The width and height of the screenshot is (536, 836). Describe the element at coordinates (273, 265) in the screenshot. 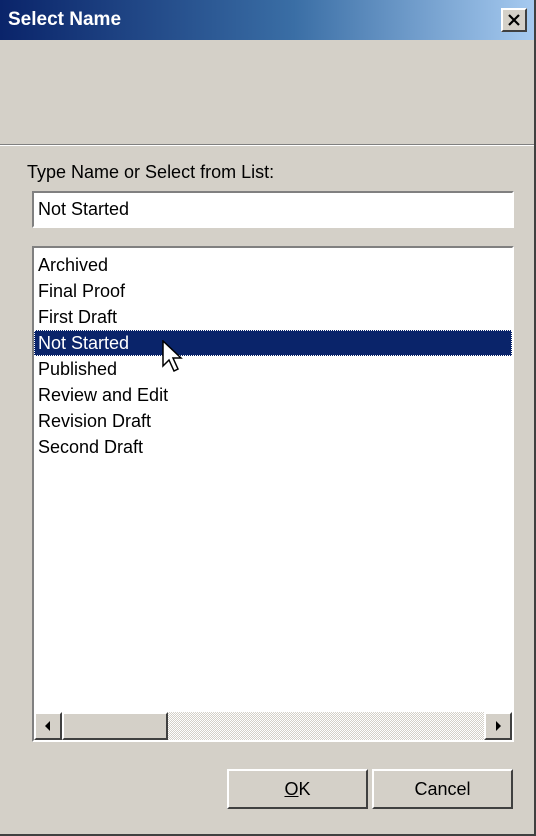

I see `list-item: Archived` at that location.